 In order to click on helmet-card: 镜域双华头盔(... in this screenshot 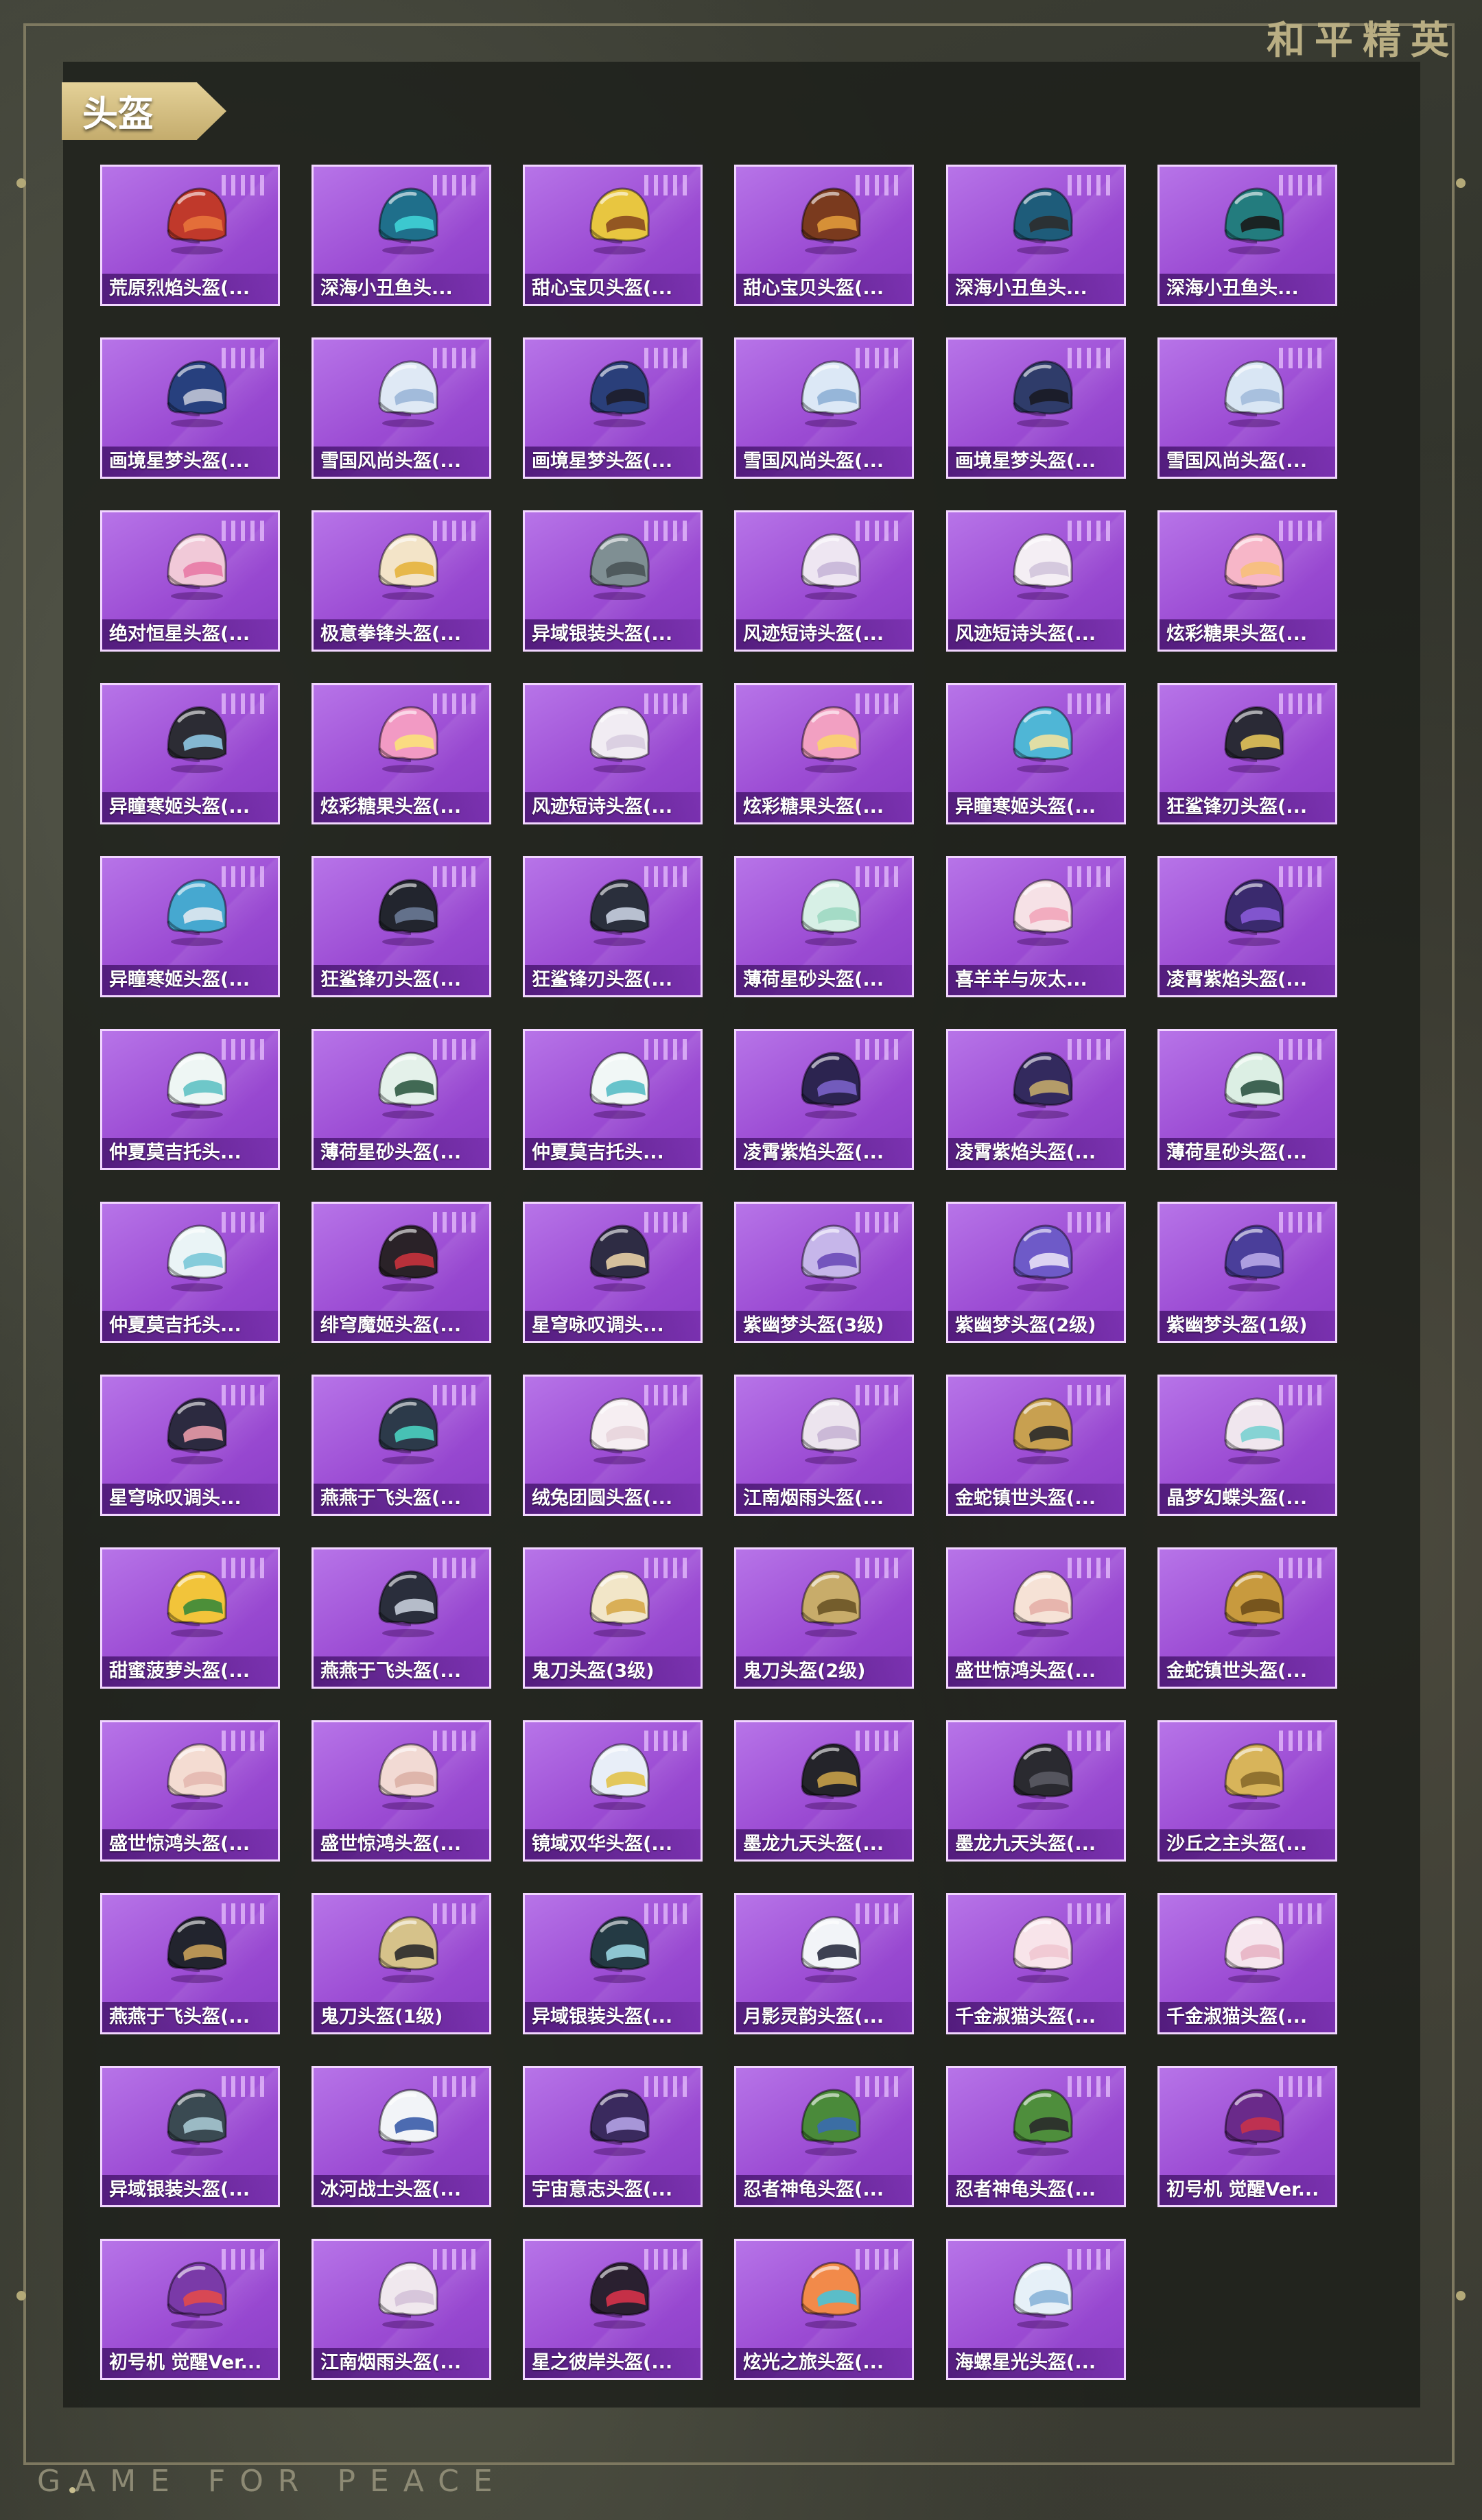, I will do `click(613, 1791)`.